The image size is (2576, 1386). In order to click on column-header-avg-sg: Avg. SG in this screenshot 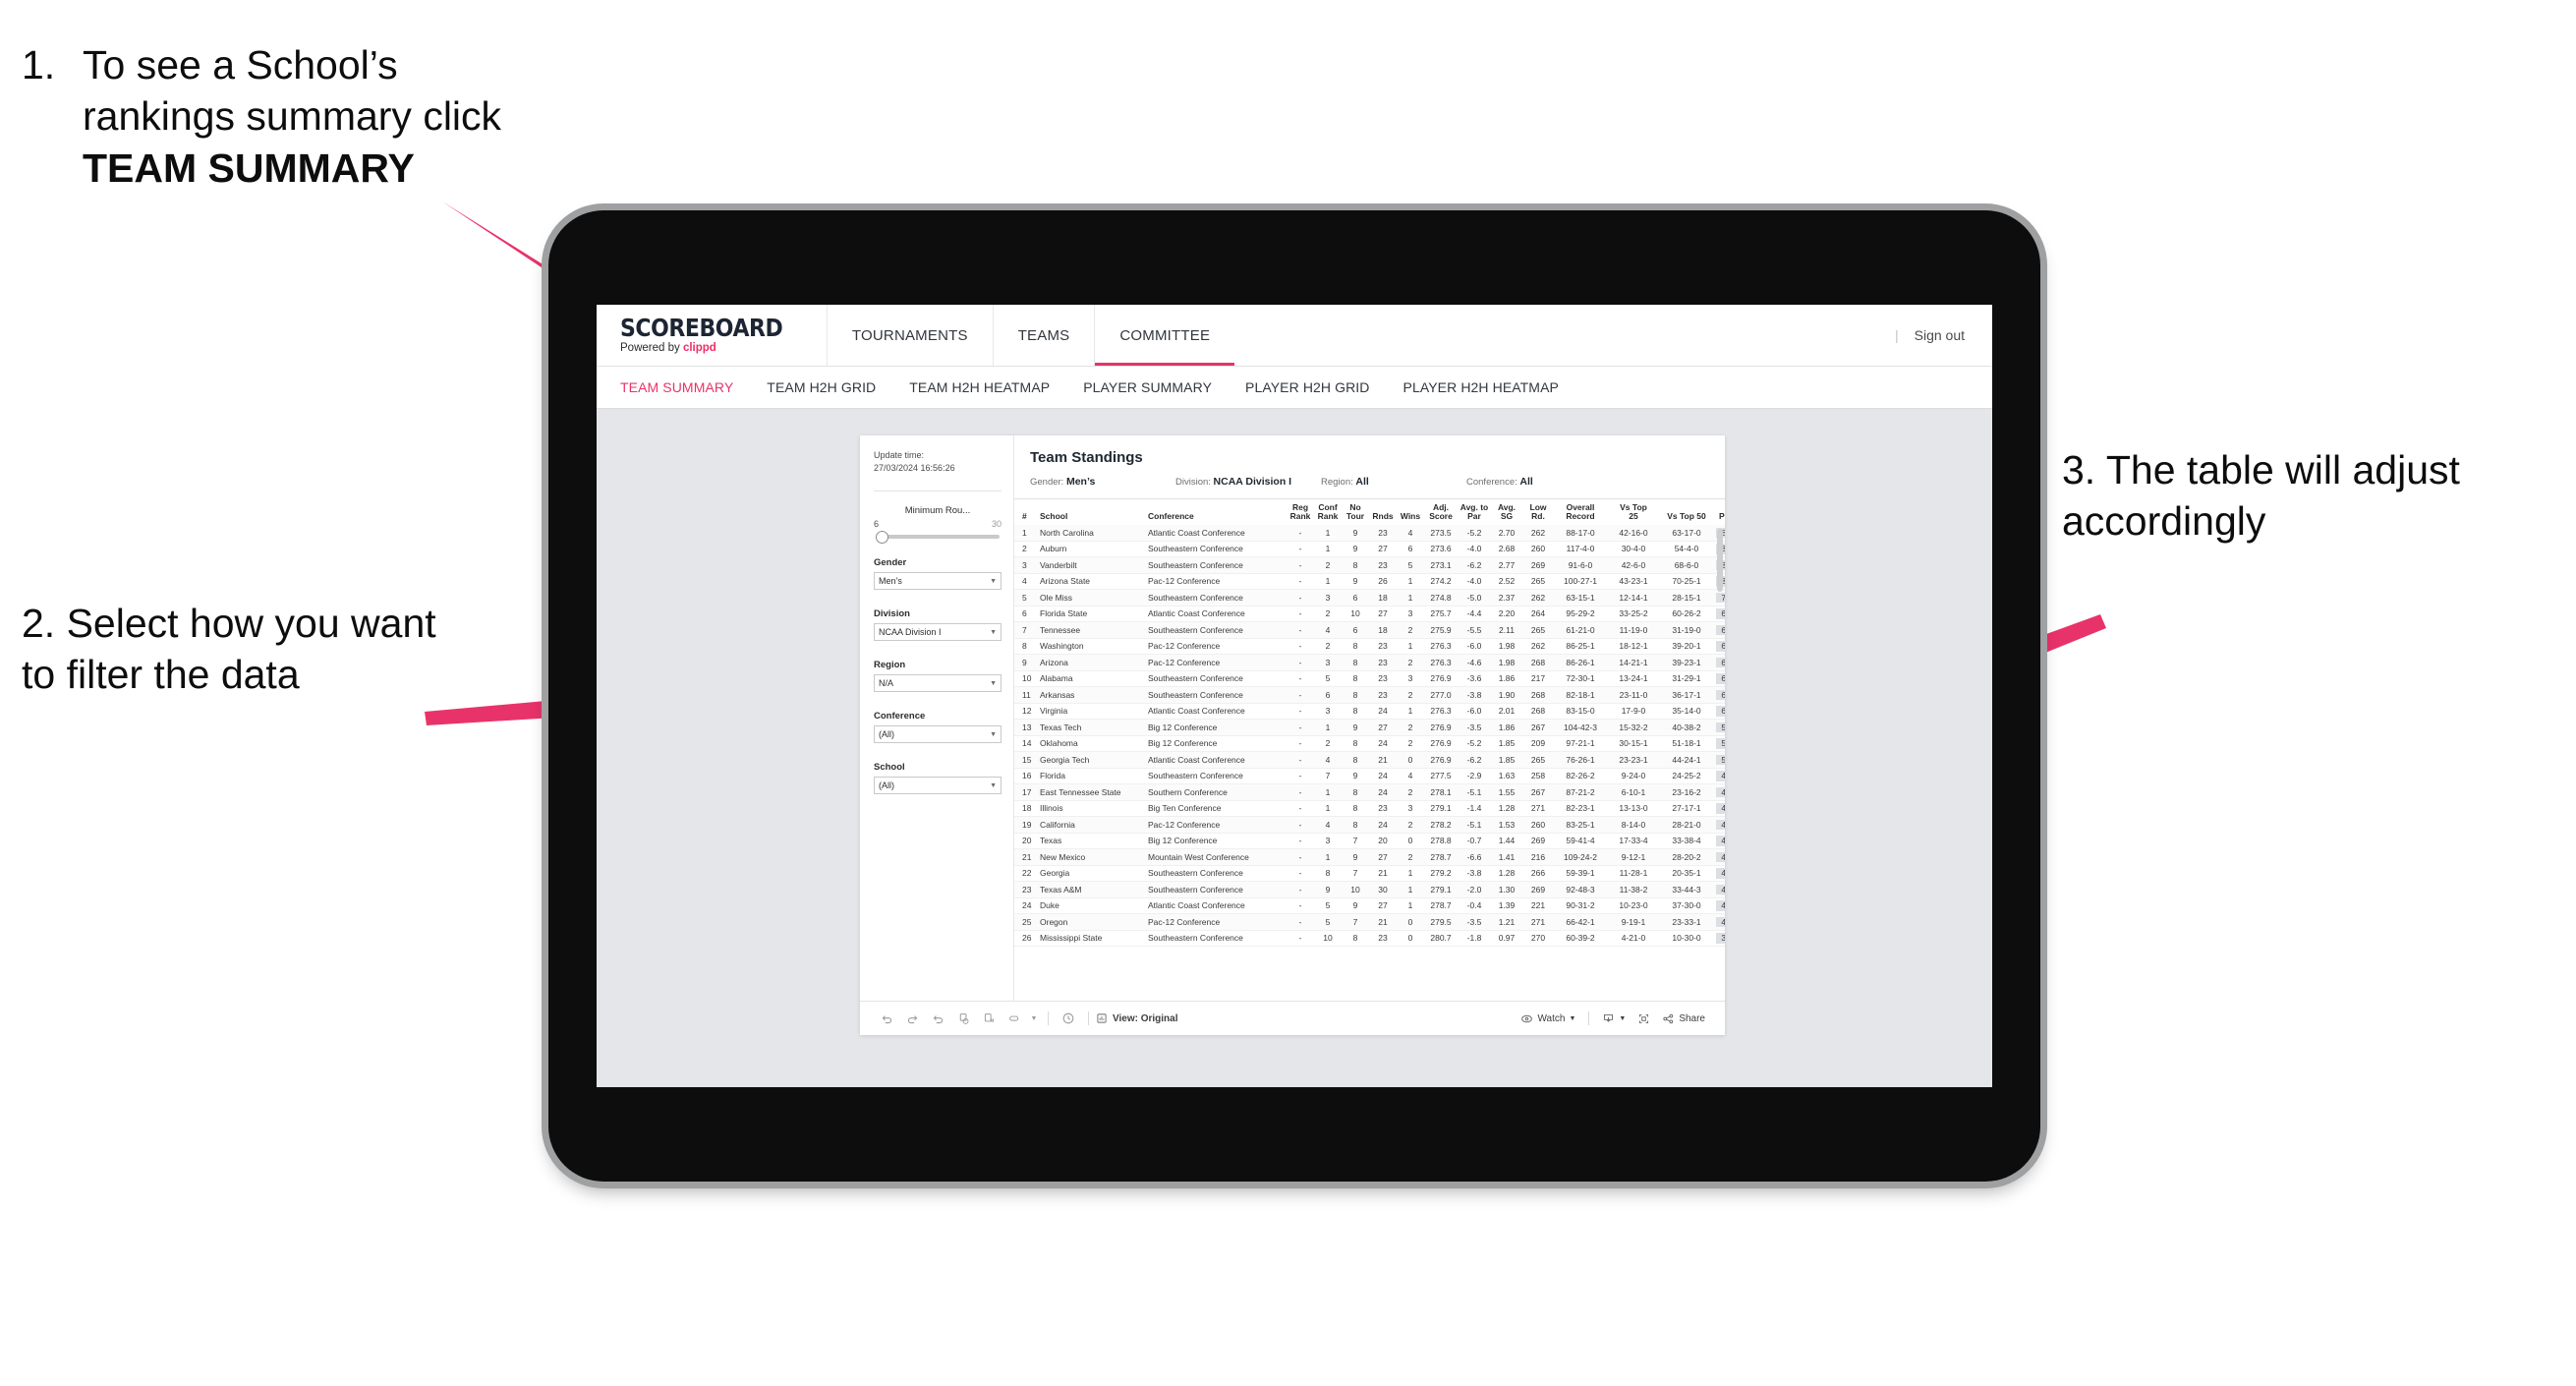, I will do `click(1508, 512)`.